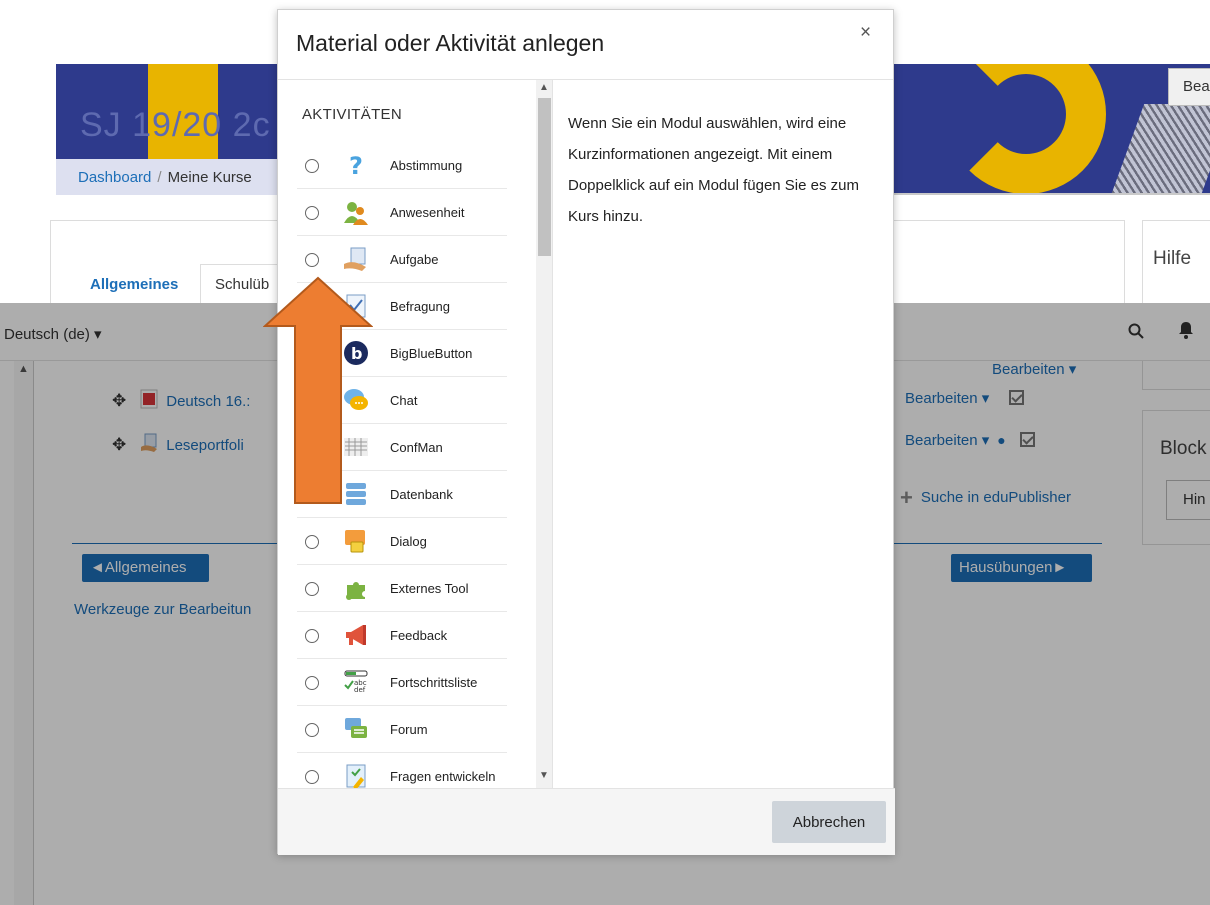 The height and width of the screenshot is (905, 1210). I want to click on assignment-icon, so click(355, 259).